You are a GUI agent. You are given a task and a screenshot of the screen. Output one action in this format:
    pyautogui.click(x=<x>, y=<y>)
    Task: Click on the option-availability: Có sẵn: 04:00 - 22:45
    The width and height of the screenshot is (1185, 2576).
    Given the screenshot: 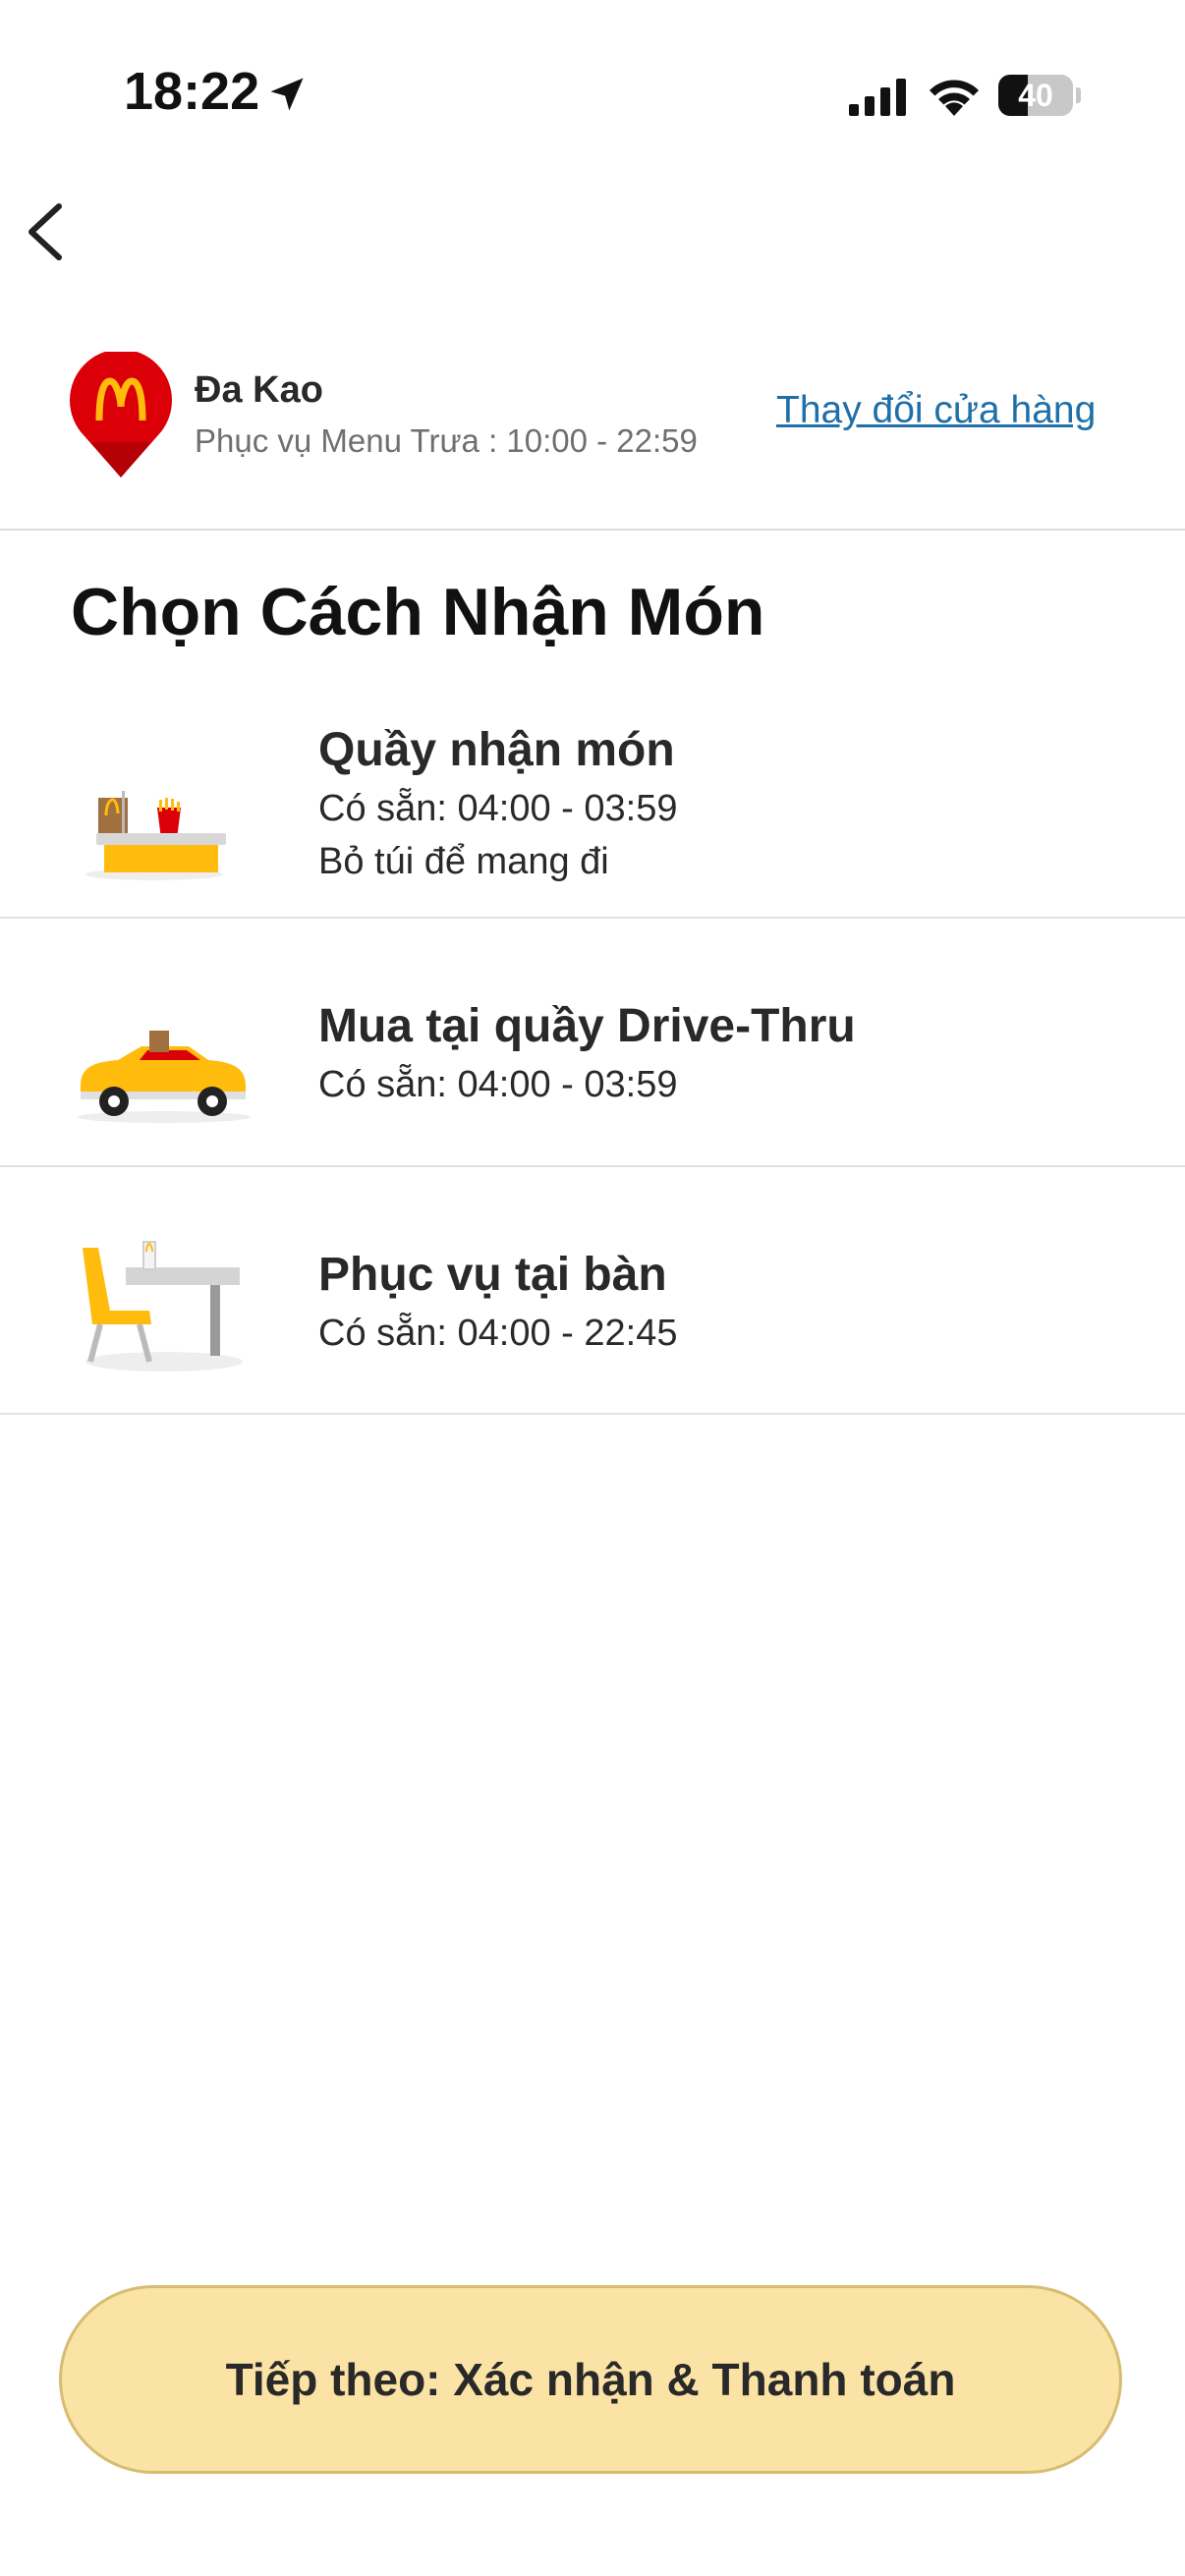 What is the action you would take?
    pyautogui.click(x=498, y=1333)
    